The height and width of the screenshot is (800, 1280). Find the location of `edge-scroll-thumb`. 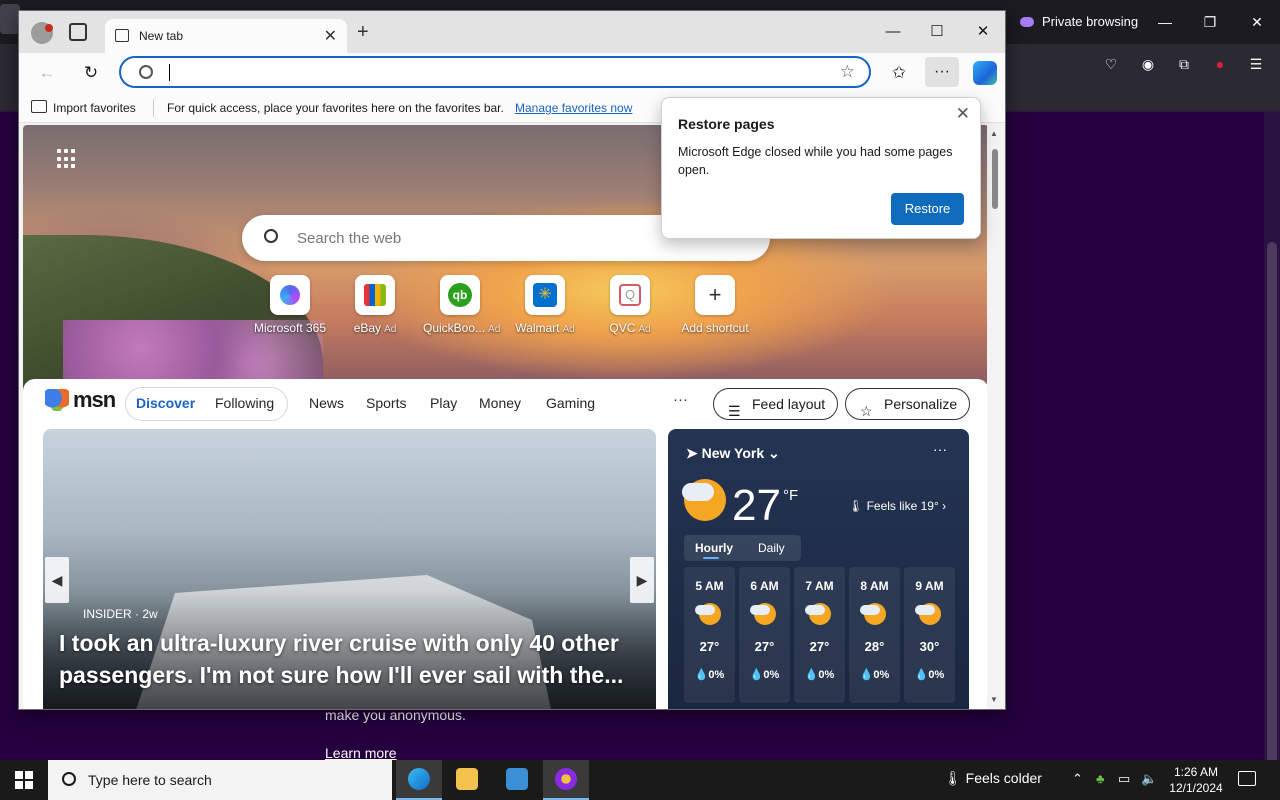

edge-scroll-thumb is located at coordinates (995, 179).